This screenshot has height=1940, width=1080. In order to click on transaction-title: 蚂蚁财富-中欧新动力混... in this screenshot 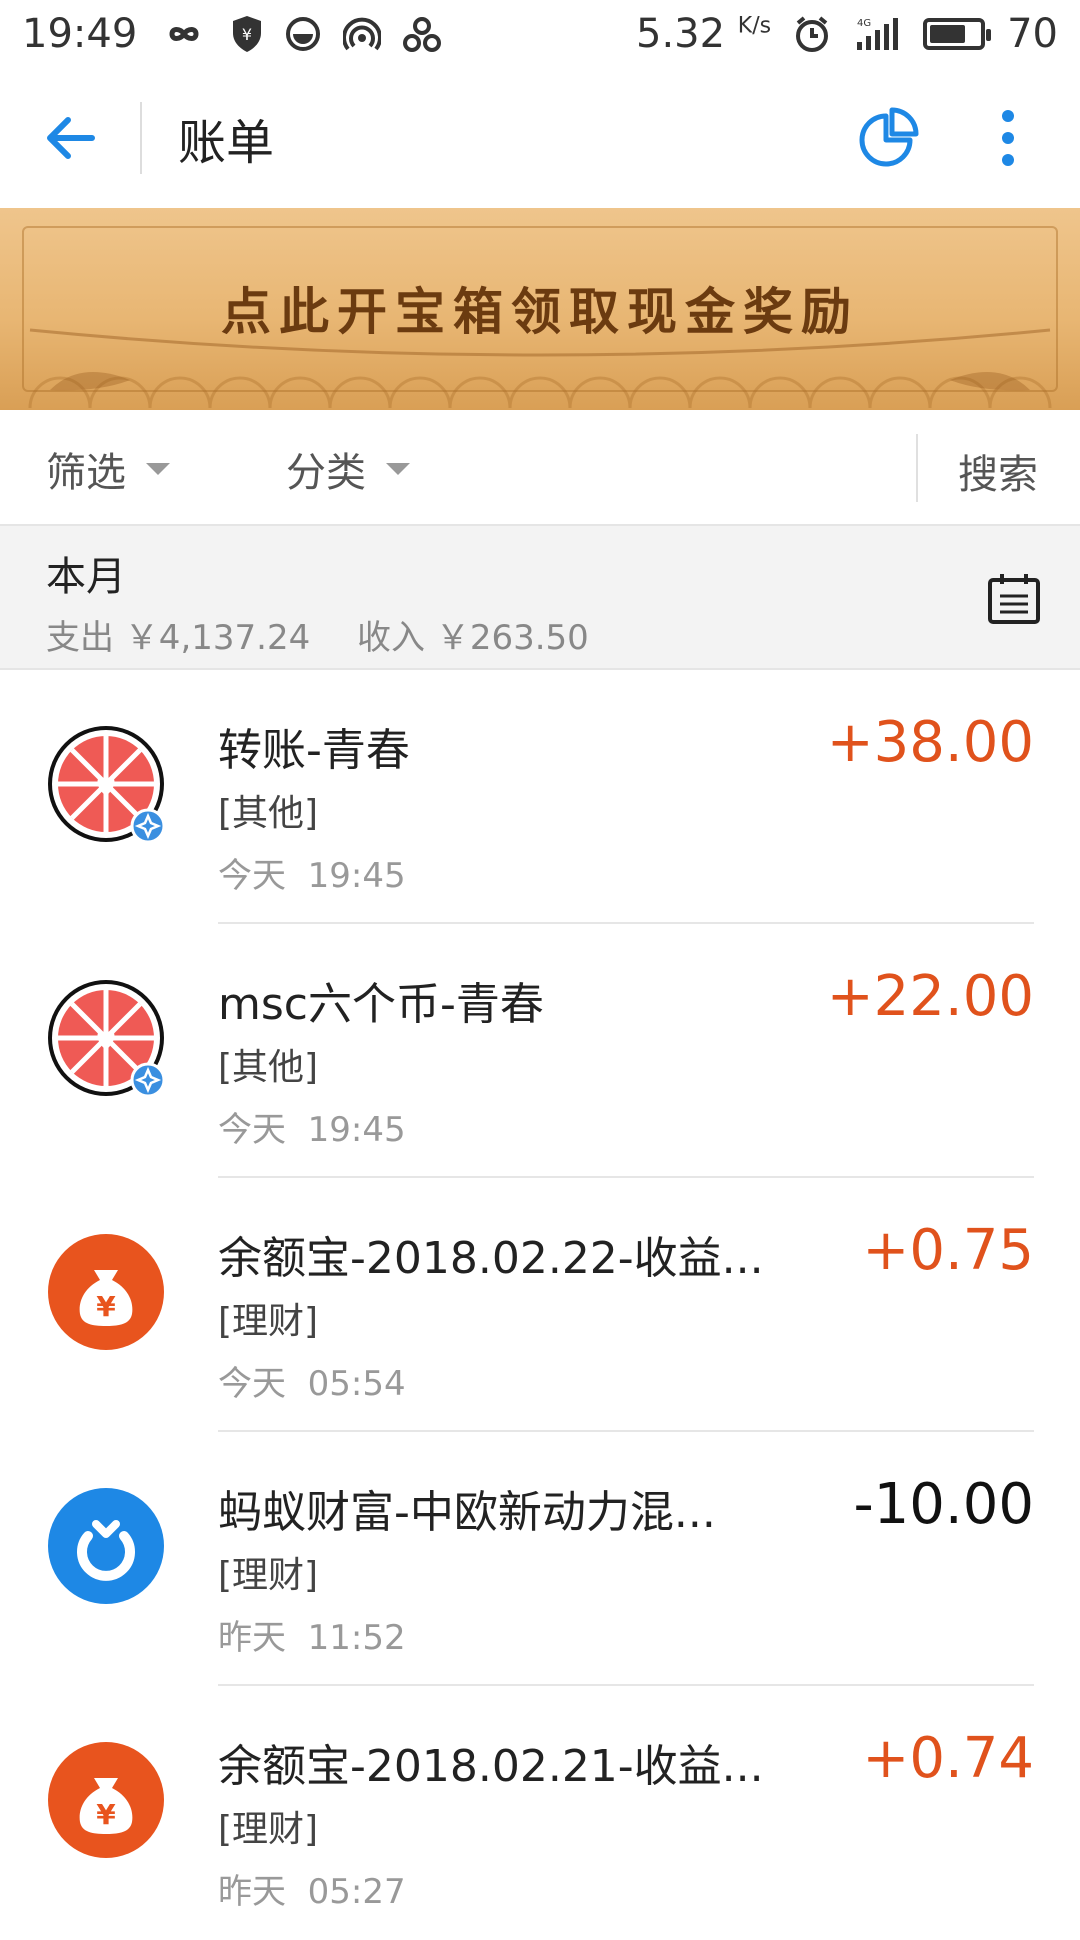, I will do `click(467, 1512)`.